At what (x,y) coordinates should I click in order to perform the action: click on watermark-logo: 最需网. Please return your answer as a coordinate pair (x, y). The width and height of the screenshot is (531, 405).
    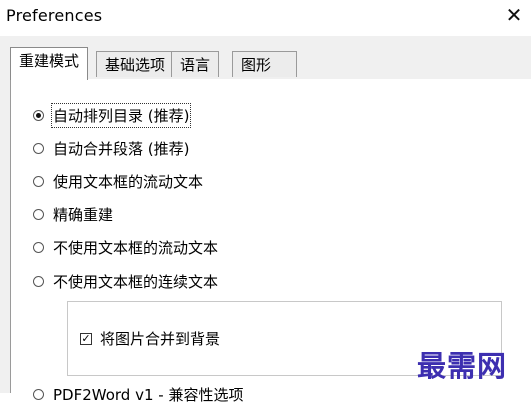
    Looking at the image, I should click on (462, 366).